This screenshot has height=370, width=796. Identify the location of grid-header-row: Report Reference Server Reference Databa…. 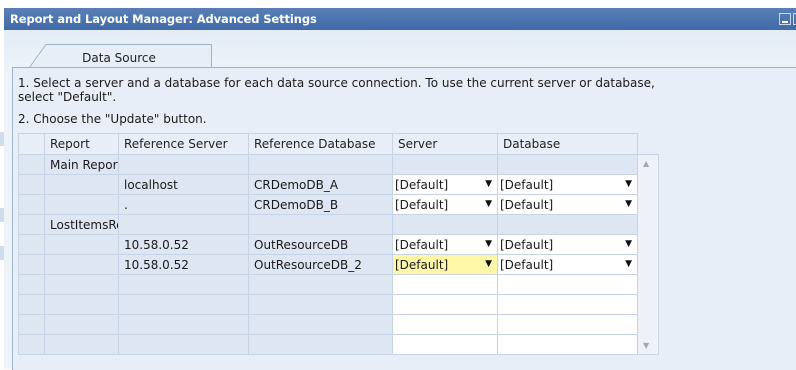
(338, 144).